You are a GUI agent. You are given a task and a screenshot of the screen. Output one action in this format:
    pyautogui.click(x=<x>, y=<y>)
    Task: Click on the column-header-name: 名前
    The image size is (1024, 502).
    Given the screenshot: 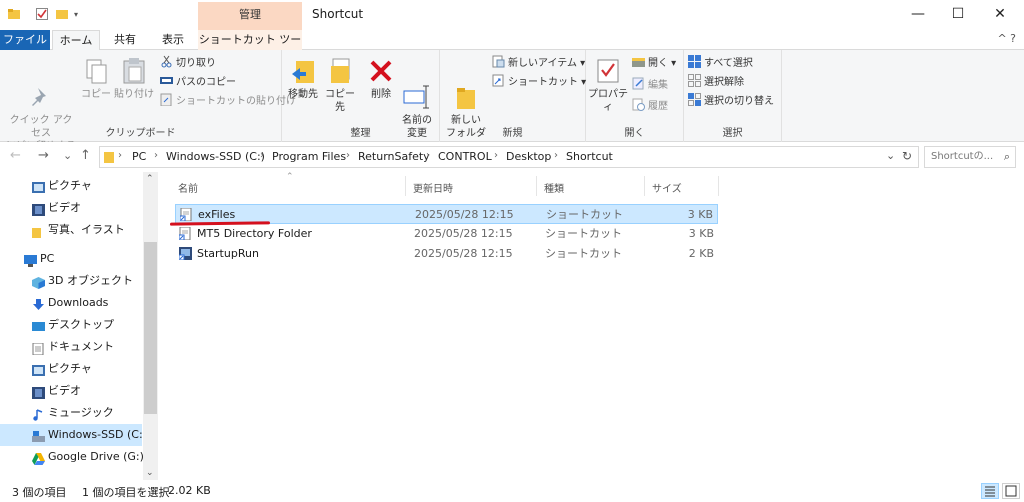 What is the action you would take?
    pyautogui.click(x=188, y=187)
    